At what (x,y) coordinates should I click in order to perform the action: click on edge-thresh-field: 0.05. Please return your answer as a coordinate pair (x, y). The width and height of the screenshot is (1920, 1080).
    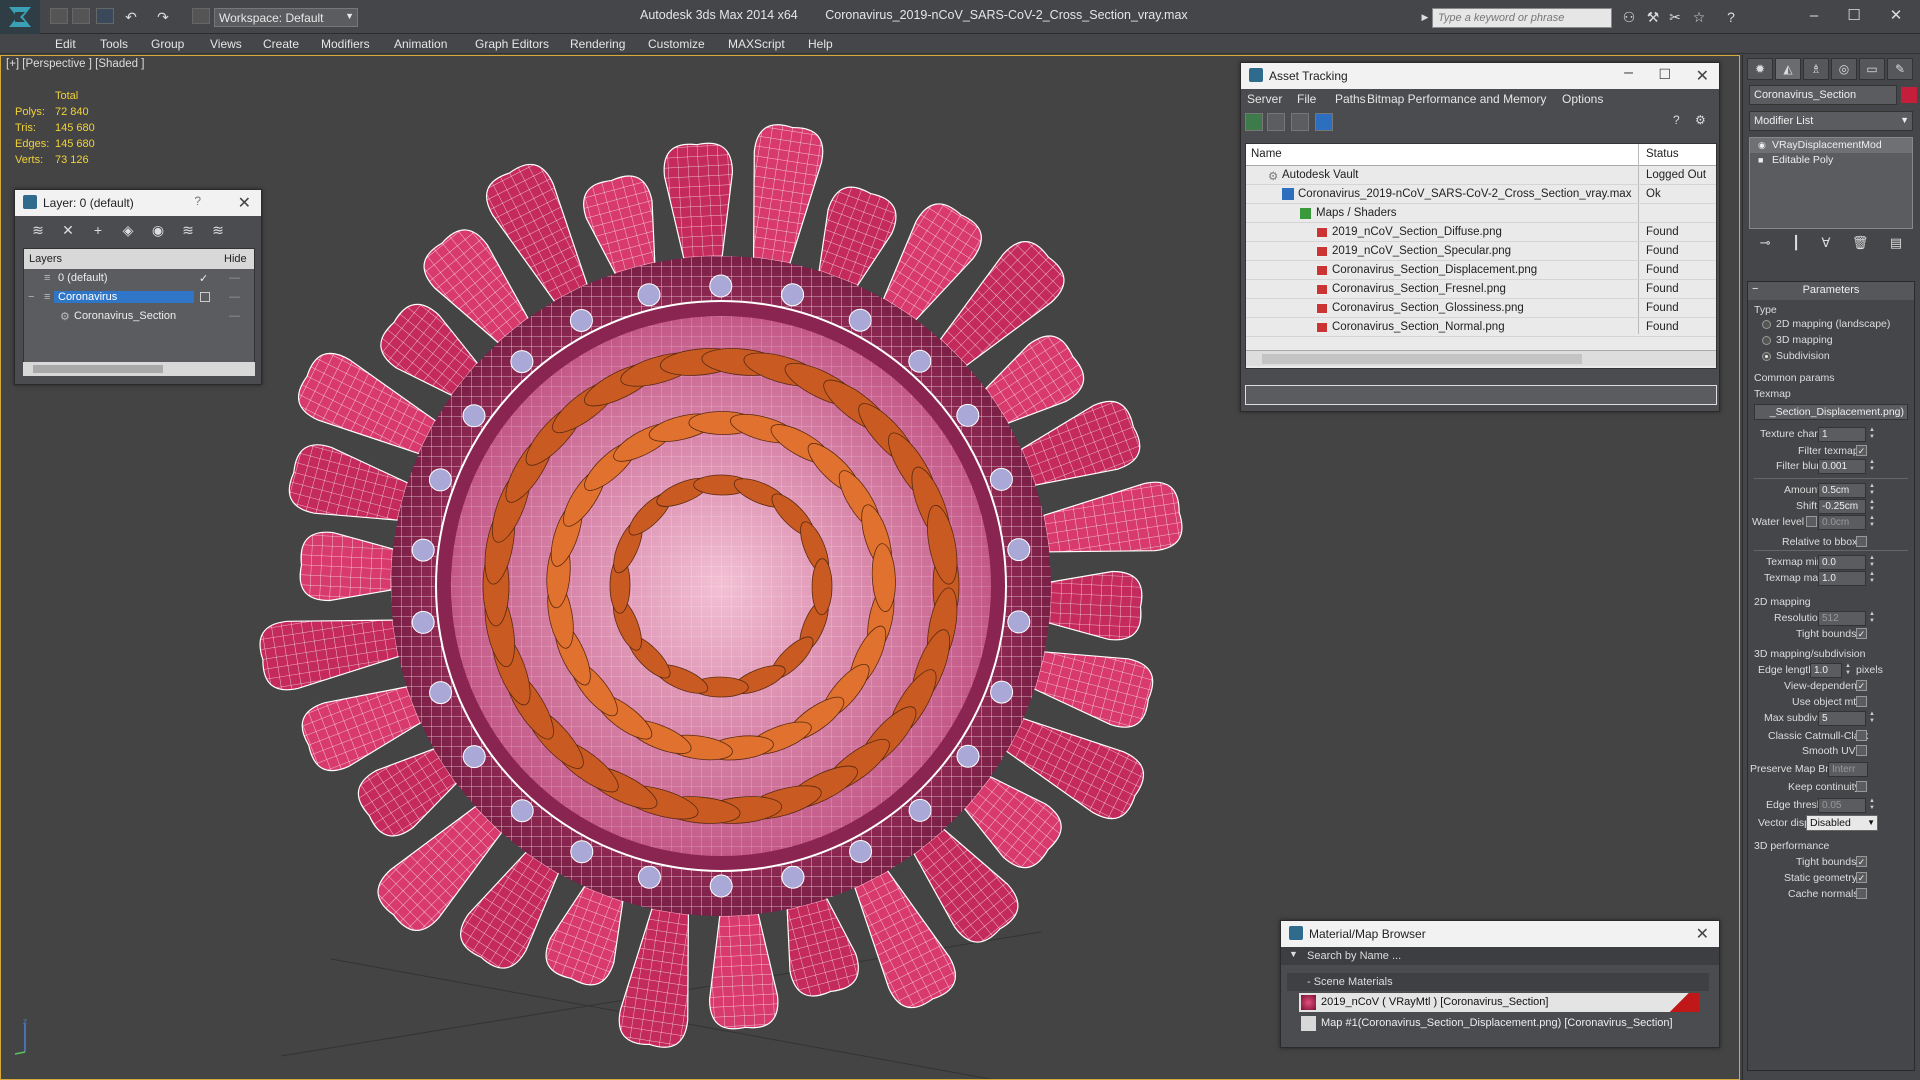
    Looking at the image, I should click on (1842, 805).